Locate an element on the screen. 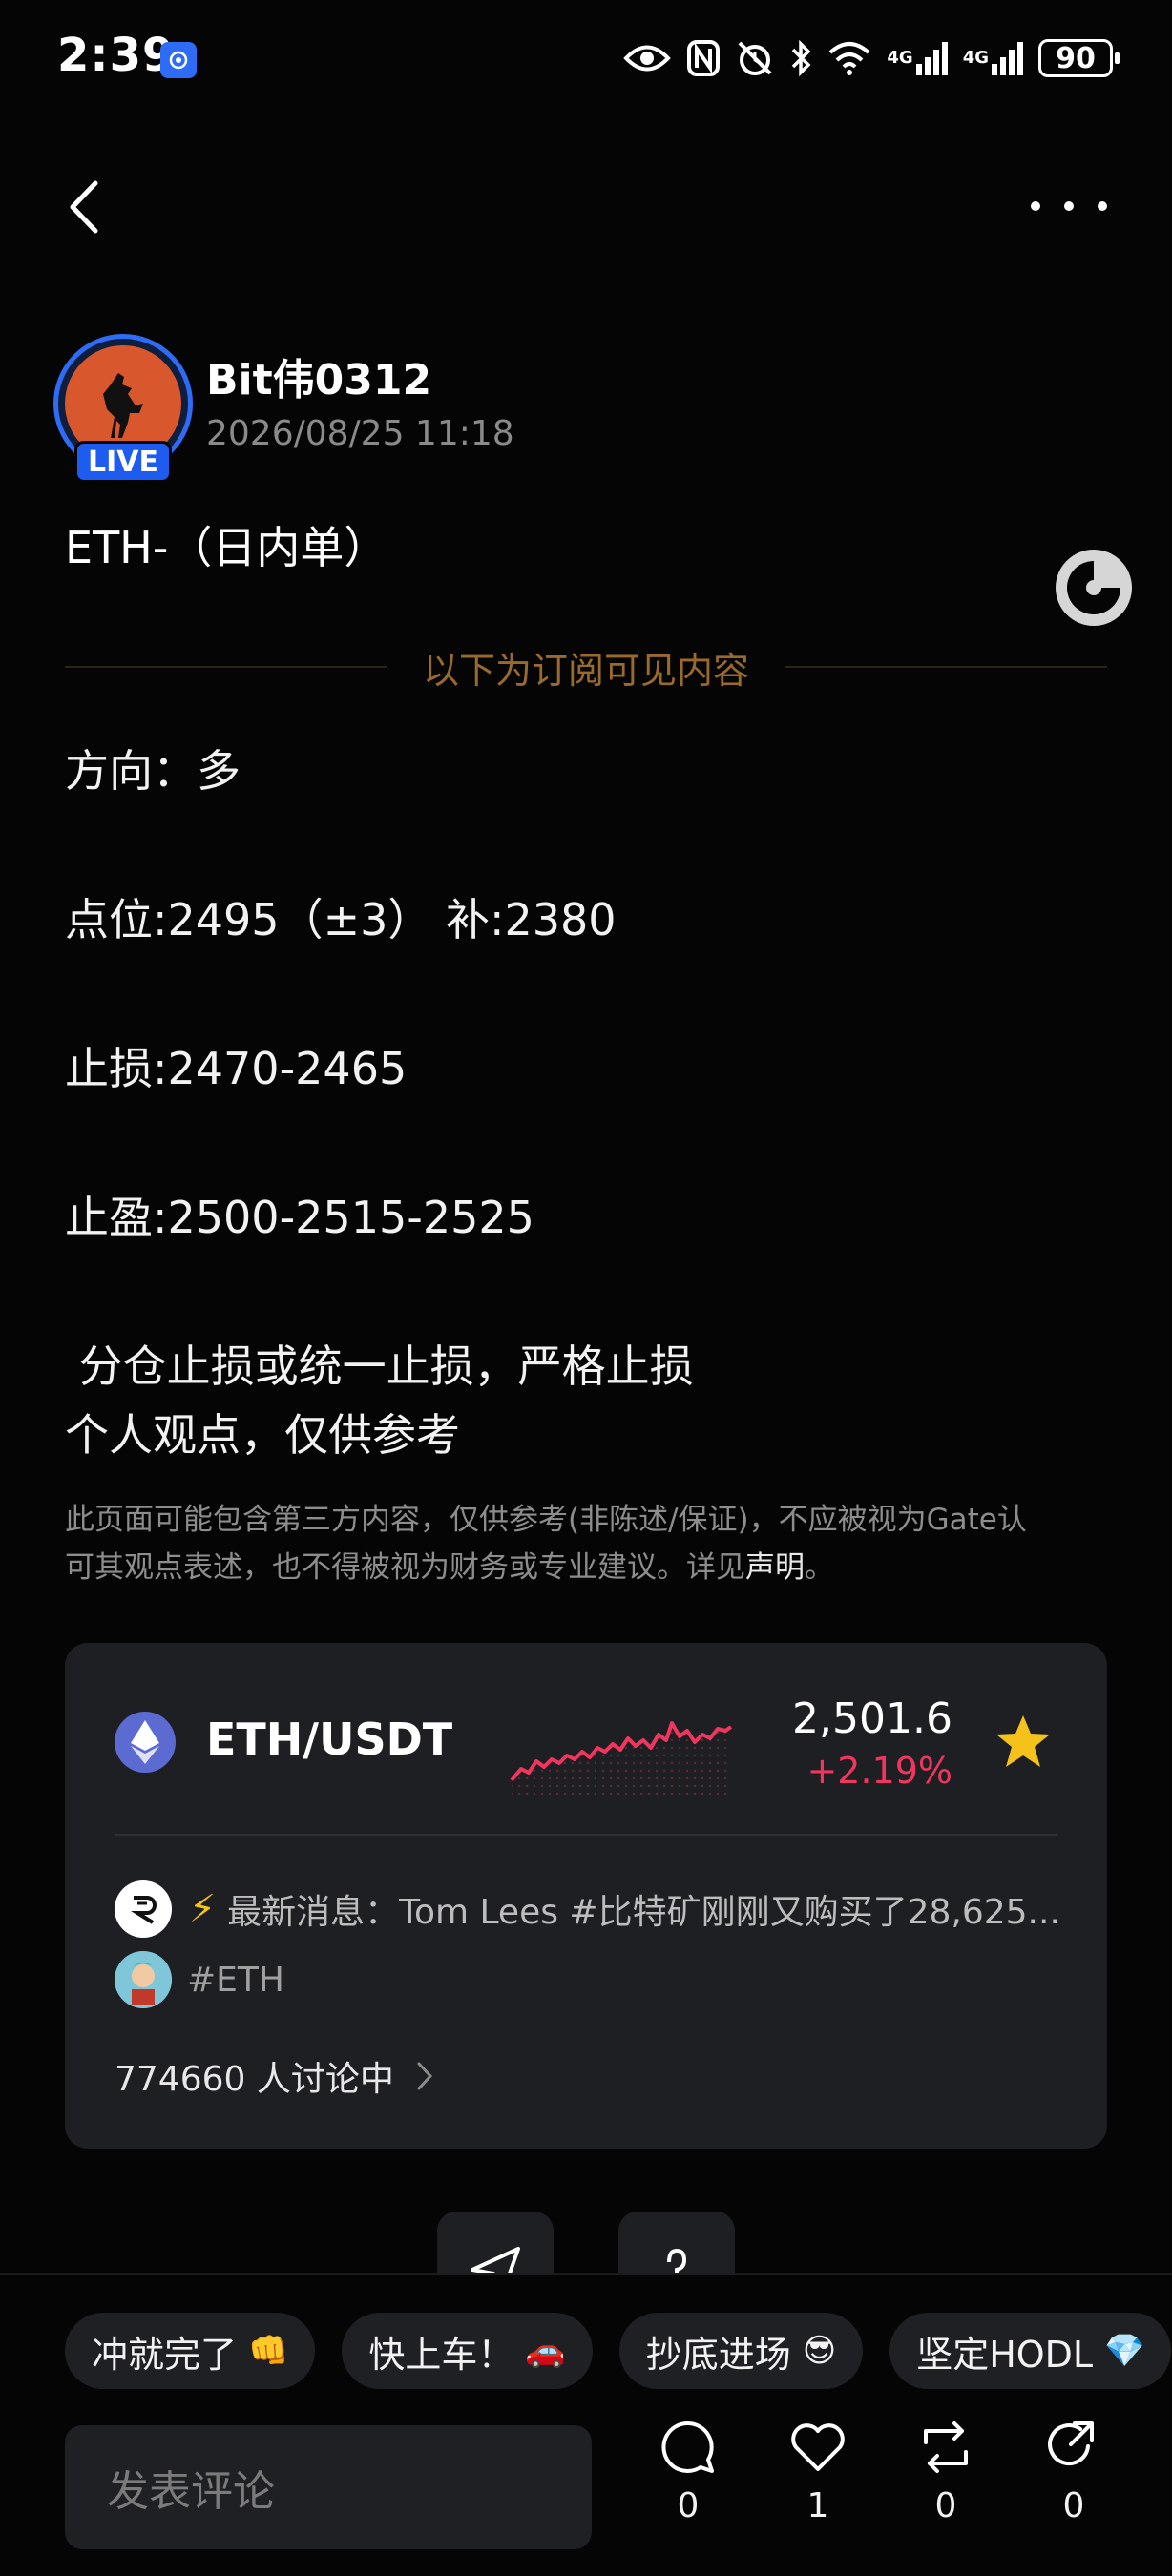 This screenshot has width=1172, height=2576. statement-link: 声明 is located at coordinates (775, 1567).